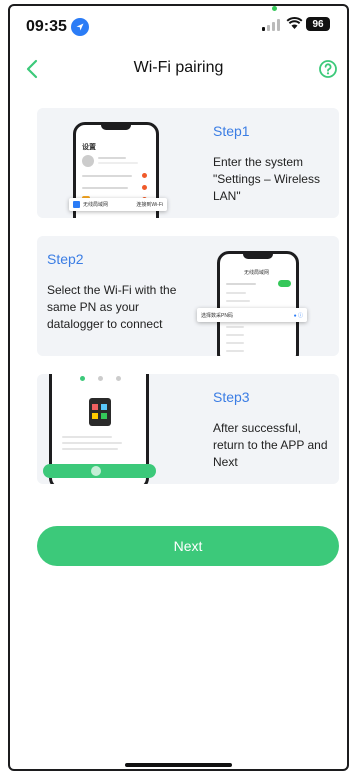  What do you see at coordinates (294, 22) in the screenshot?
I see `wifi-icon` at bounding box center [294, 22].